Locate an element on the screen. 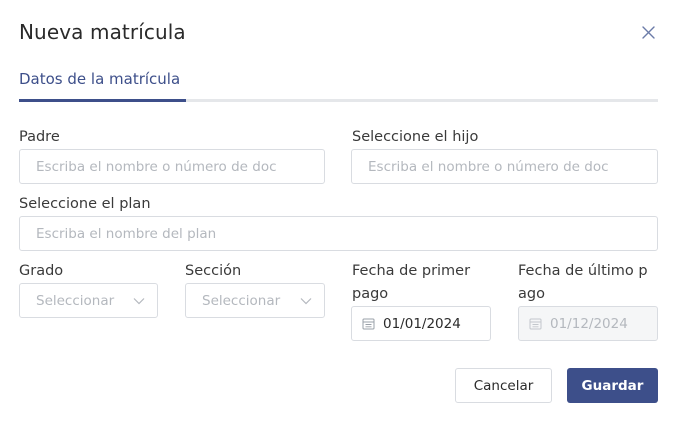 This screenshot has height=431, width=677. padre-label: Padre is located at coordinates (39, 137).